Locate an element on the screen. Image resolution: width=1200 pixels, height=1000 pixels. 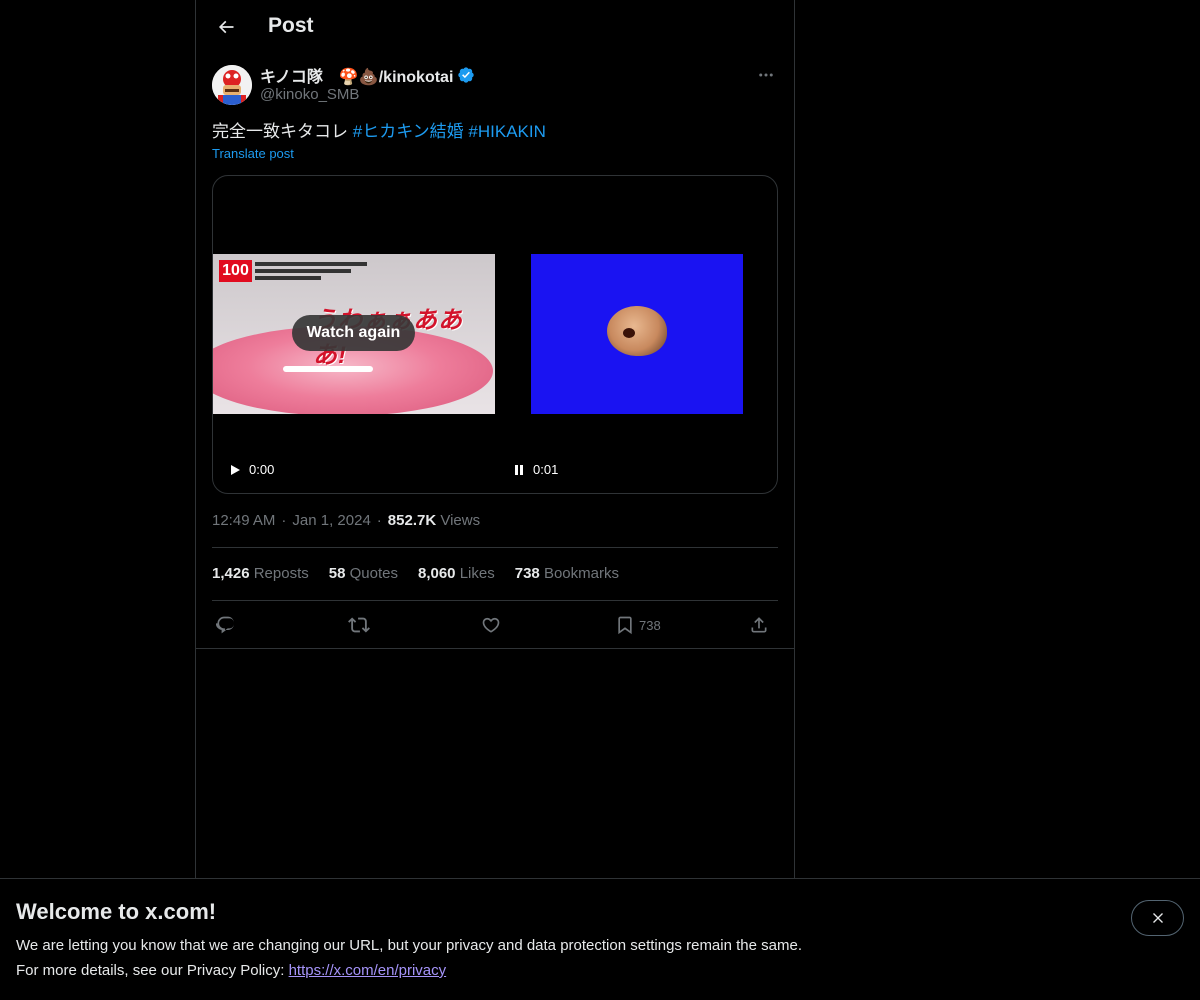
reply-icon is located at coordinates (225, 625).